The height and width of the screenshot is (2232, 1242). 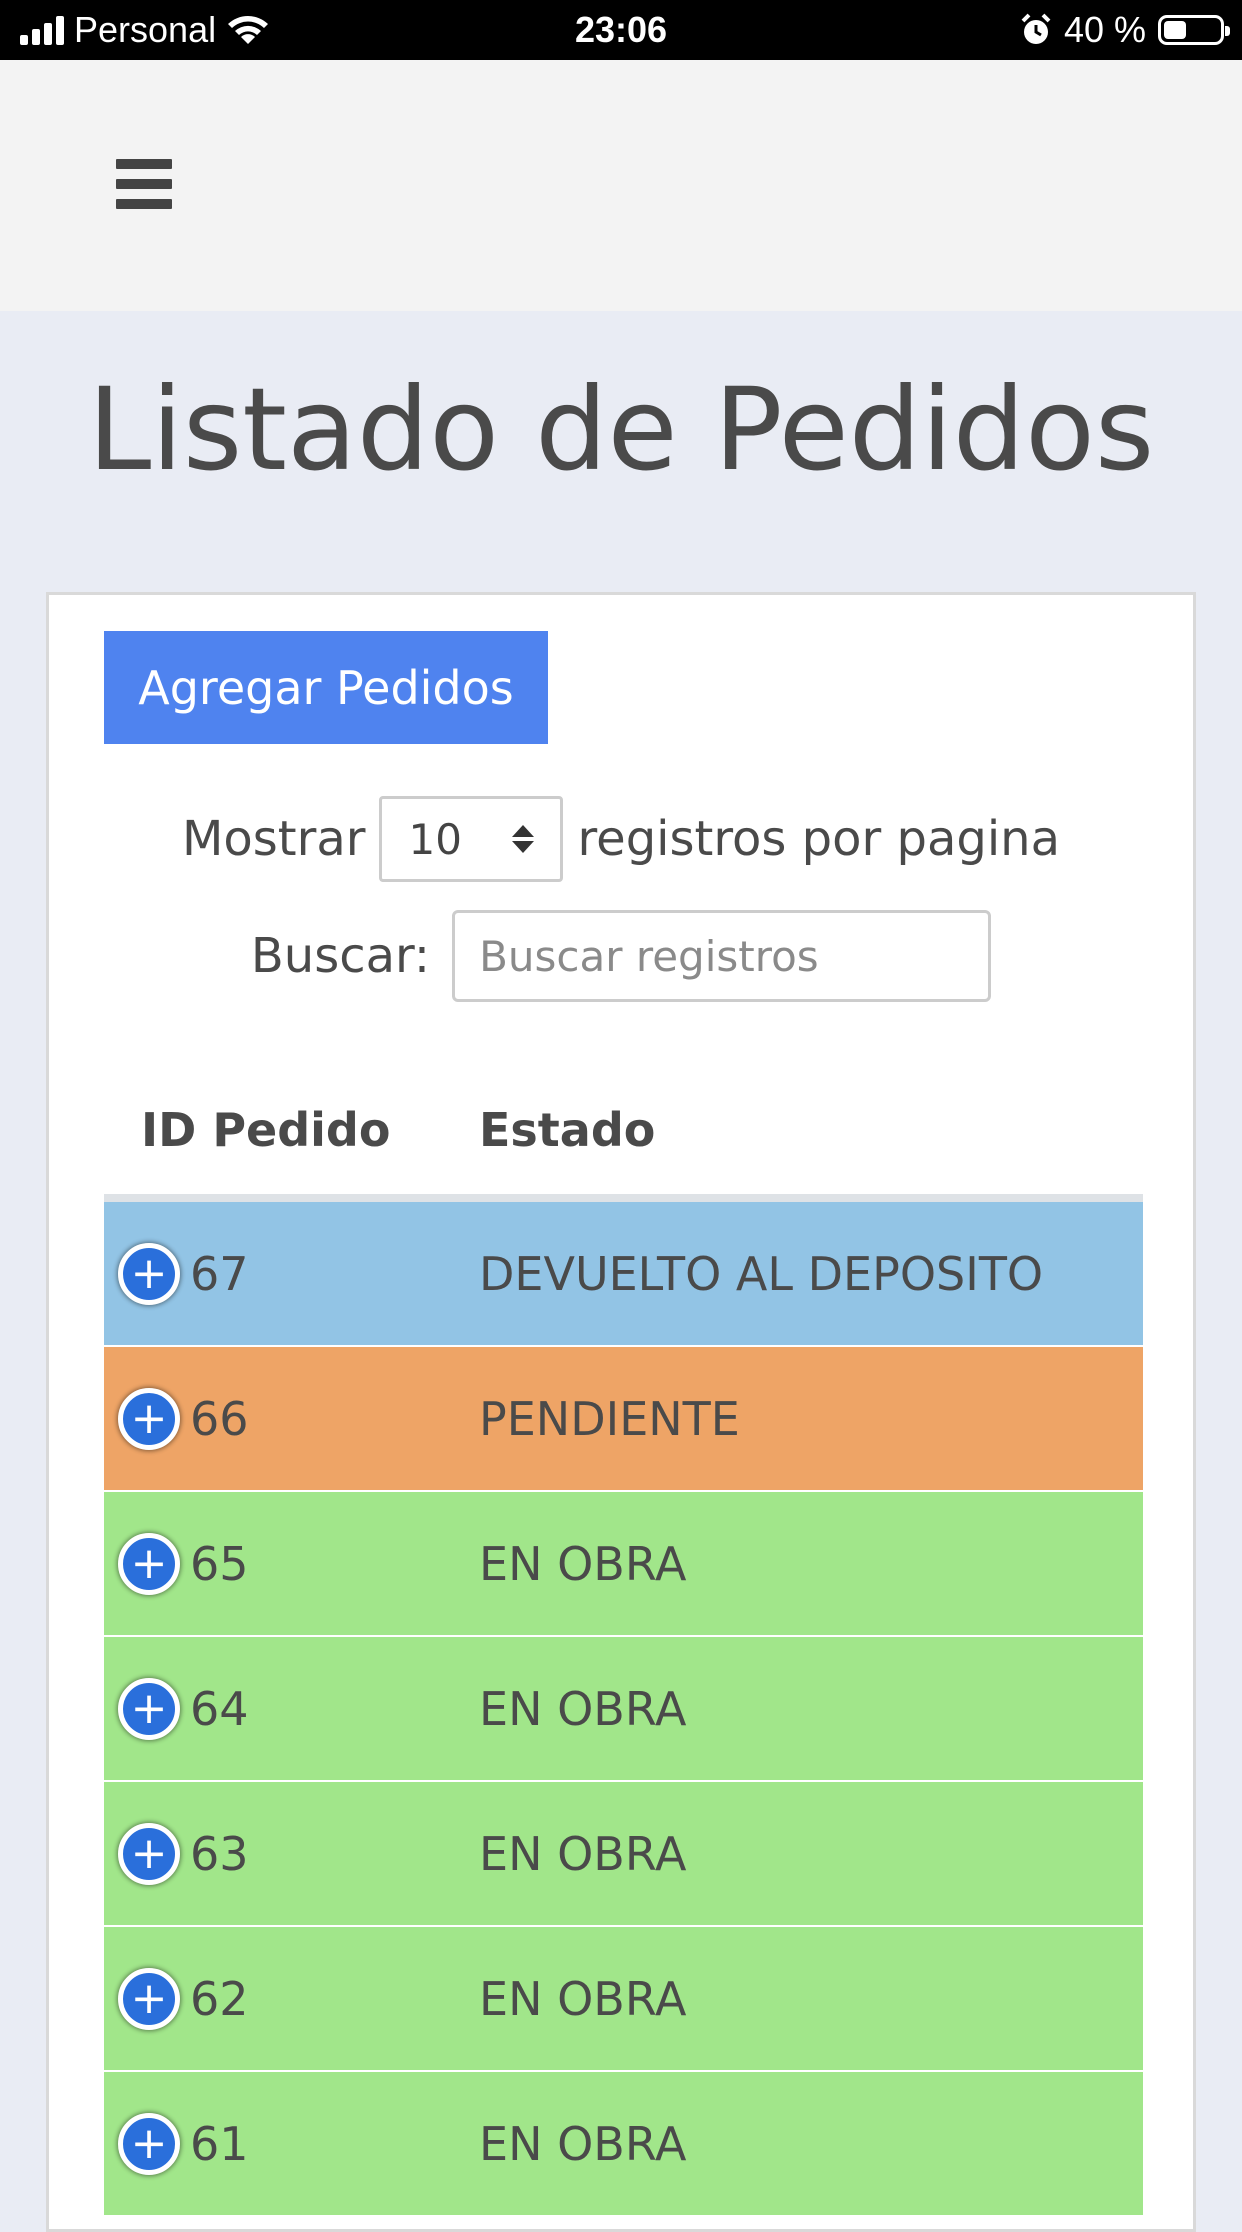 I want to click on battery-icon, so click(x=1194, y=30).